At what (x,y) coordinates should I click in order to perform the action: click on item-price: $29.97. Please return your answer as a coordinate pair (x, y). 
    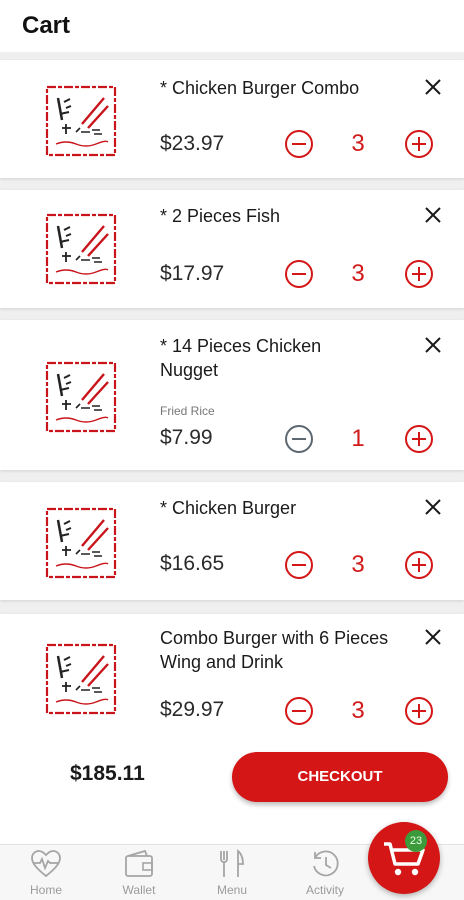
    Looking at the image, I should click on (192, 709).